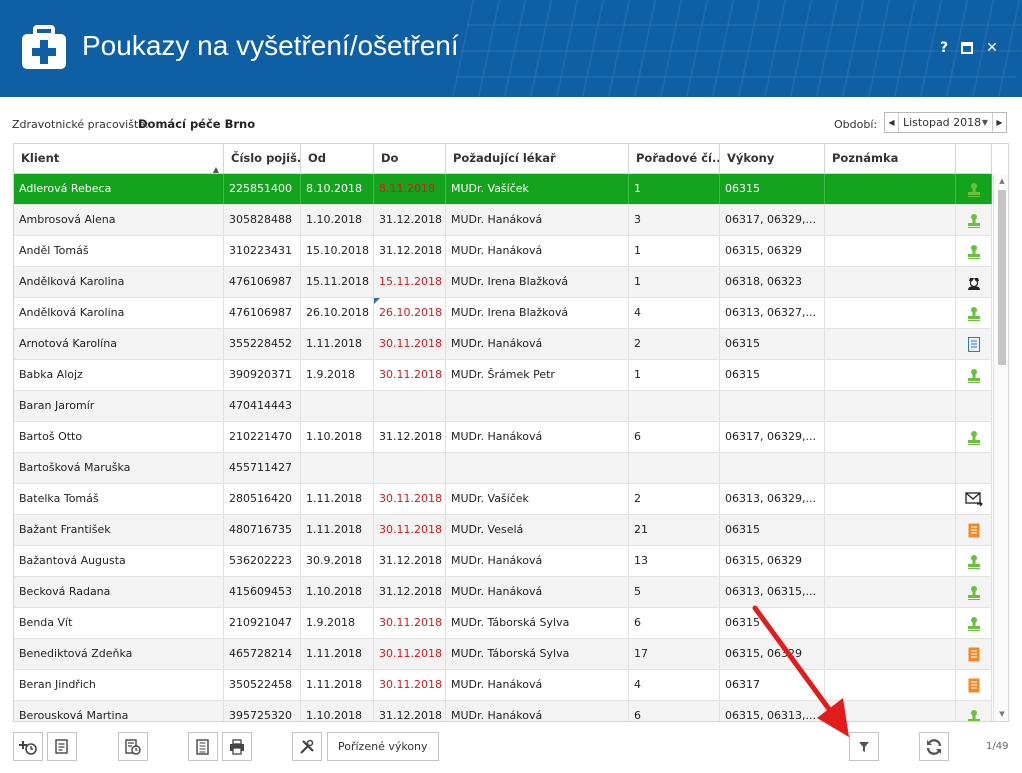 This screenshot has height=773, width=1022. What do you see at coordinates (262, 530) in the screenshot?
I see `cell-insurance: 480716735` at bounding box center [262, 530].